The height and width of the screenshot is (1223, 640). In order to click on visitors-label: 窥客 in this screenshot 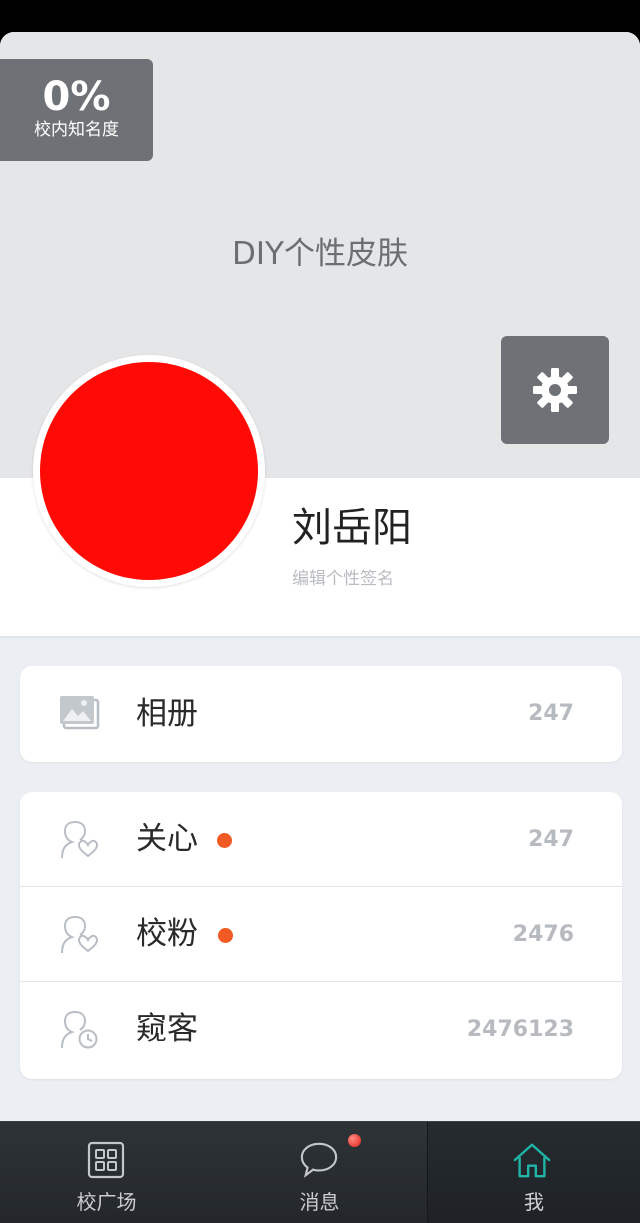, I will do `click(167, 1029)`.